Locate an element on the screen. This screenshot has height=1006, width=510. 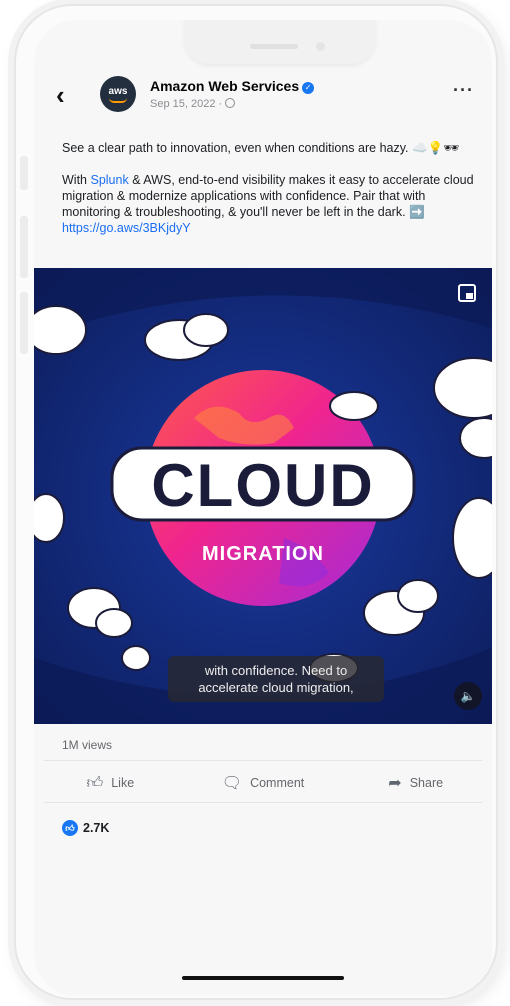
like-label: Like is located at coordinates (123, 783).